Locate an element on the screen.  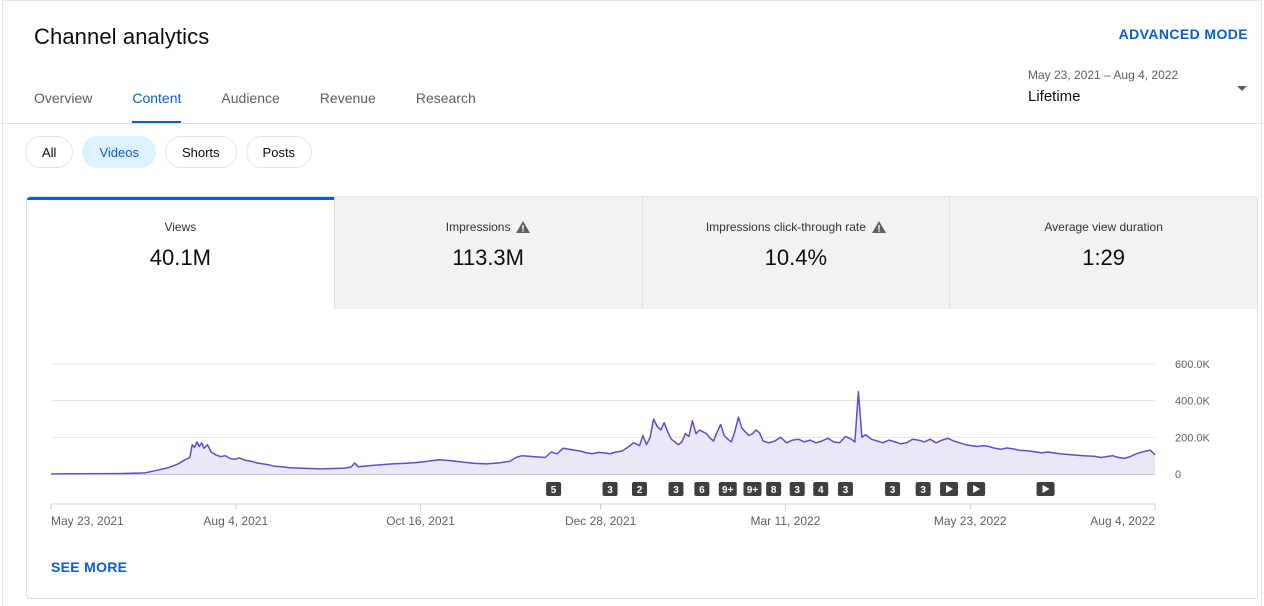
content-type-filters: All Videos Shorts Posts is located at coordinates (169, 152).